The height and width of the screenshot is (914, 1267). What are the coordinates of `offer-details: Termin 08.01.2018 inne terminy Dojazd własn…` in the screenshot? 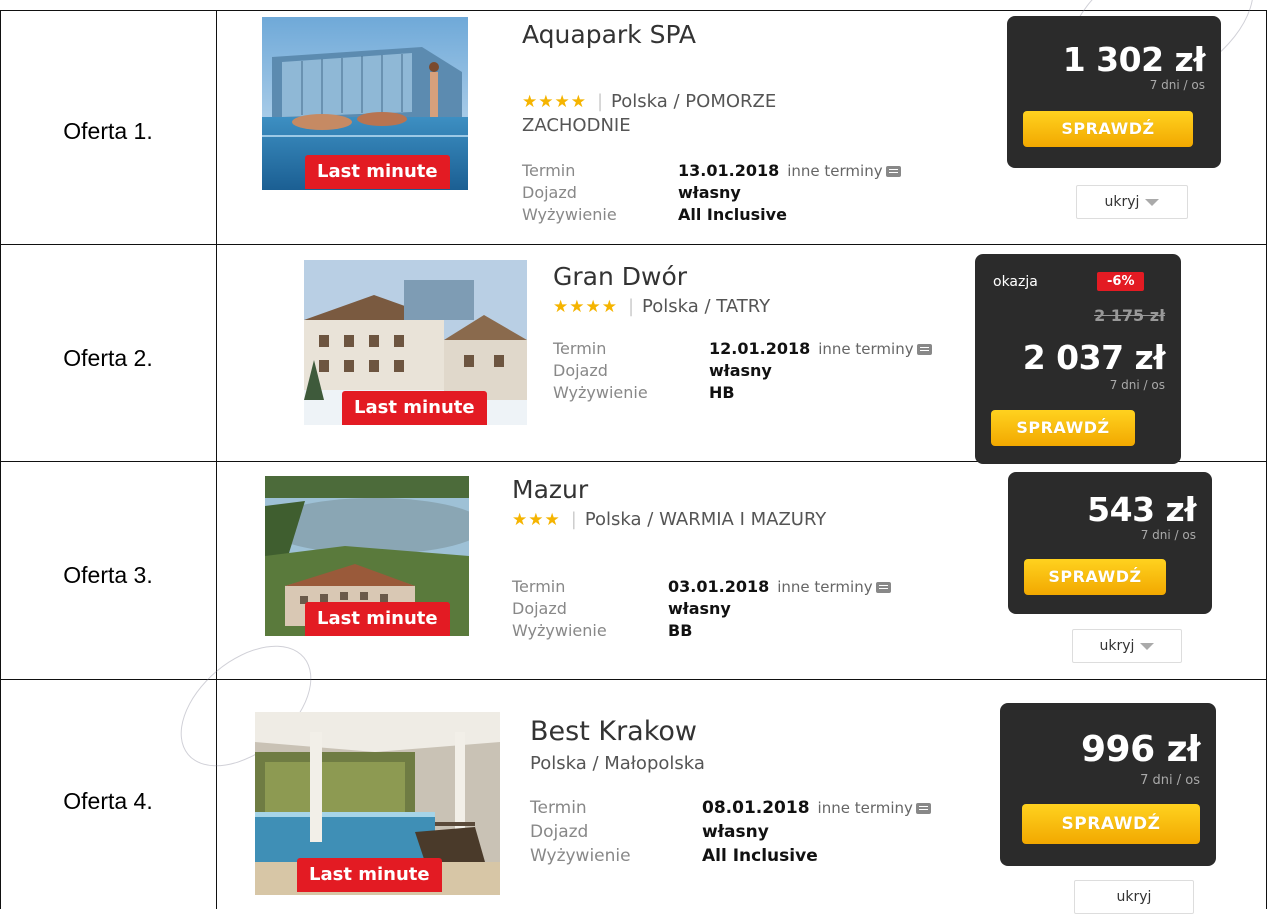 It's located at (730, 832).